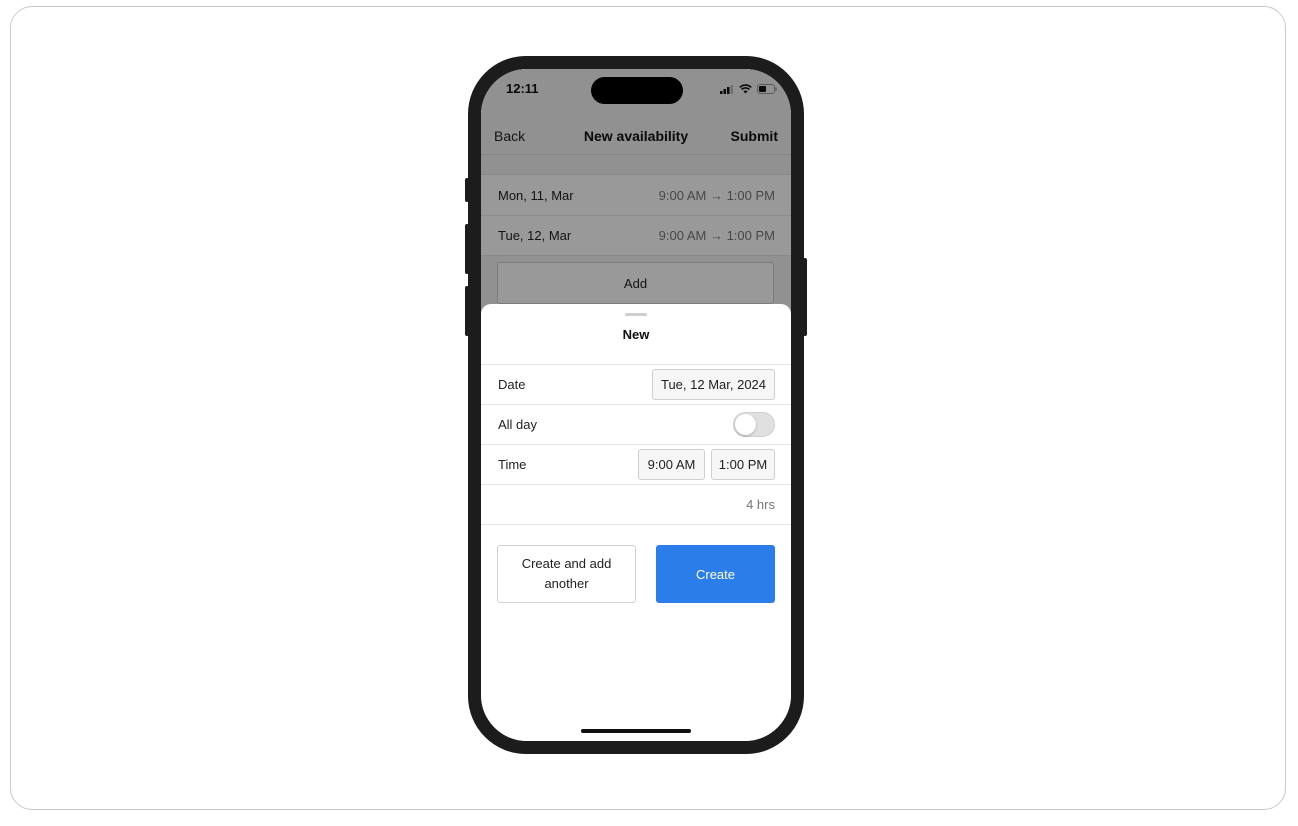 This screenshot has height=826, width=1298. Describe the element at coordinates (512, 464) in the screenshot. I see `time-label: Time` at that location.